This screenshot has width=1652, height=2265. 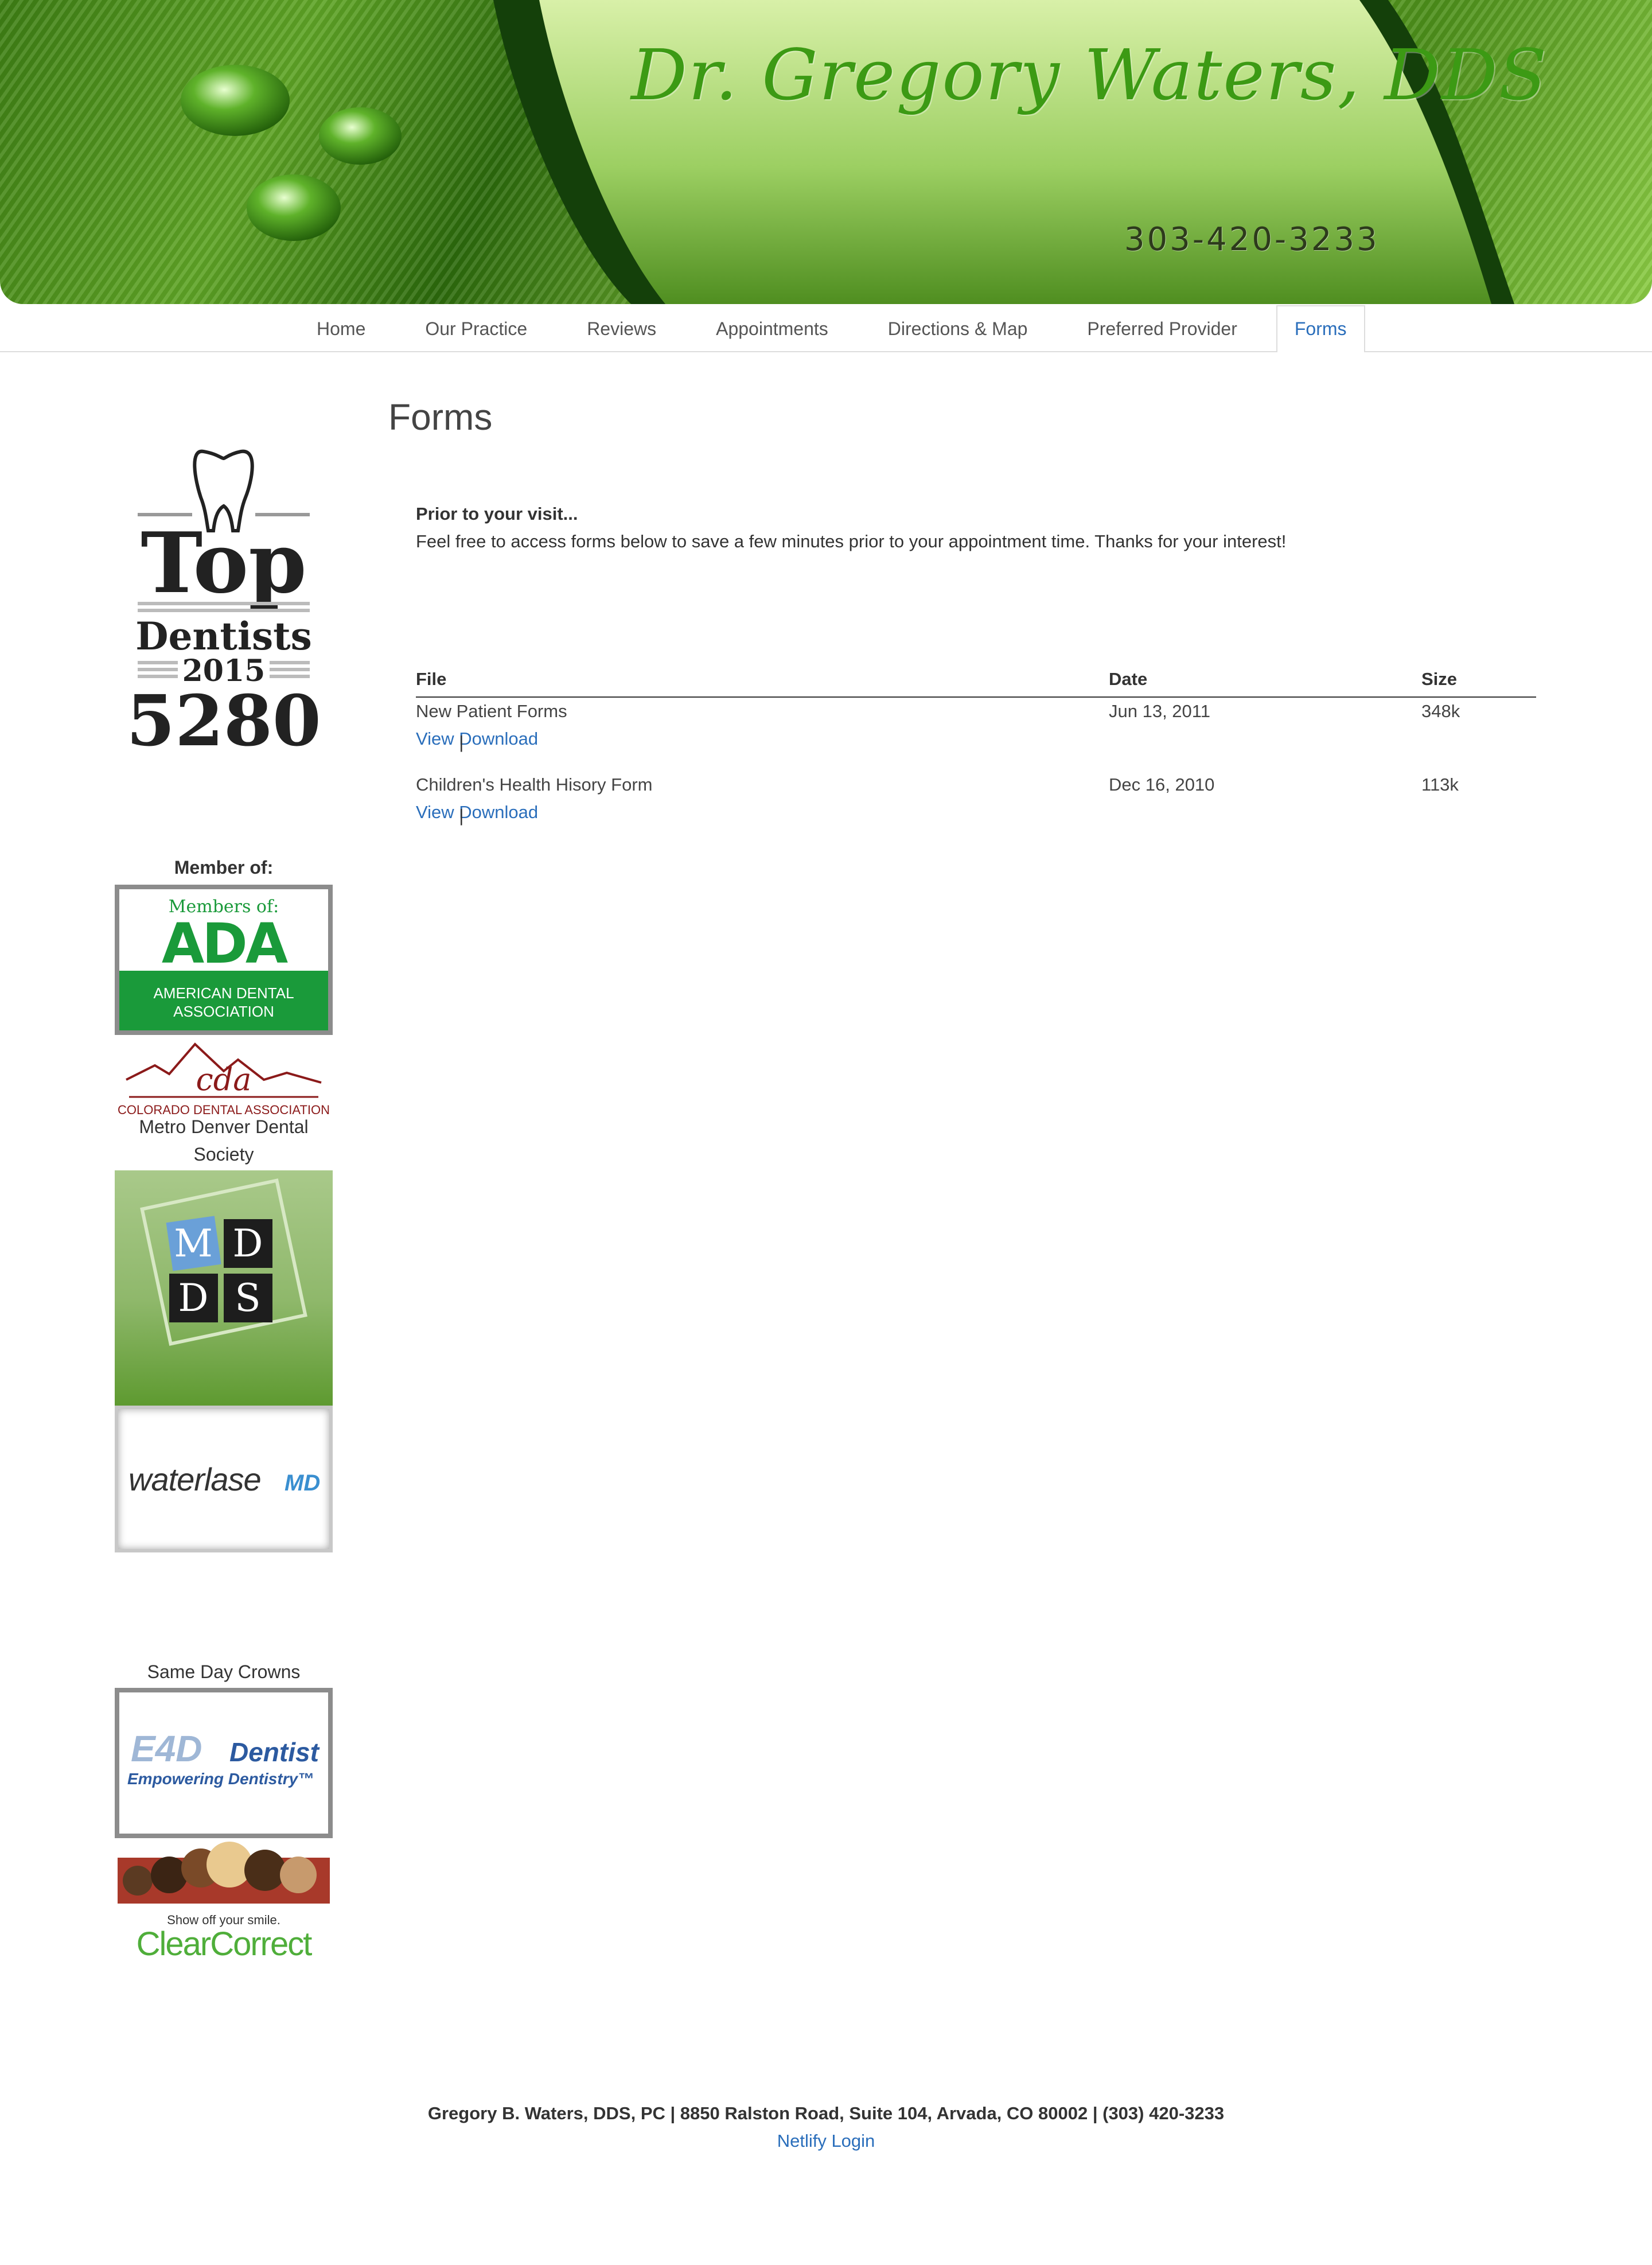 I want to click on svg-text: cda, so click(x=223, y=1079).